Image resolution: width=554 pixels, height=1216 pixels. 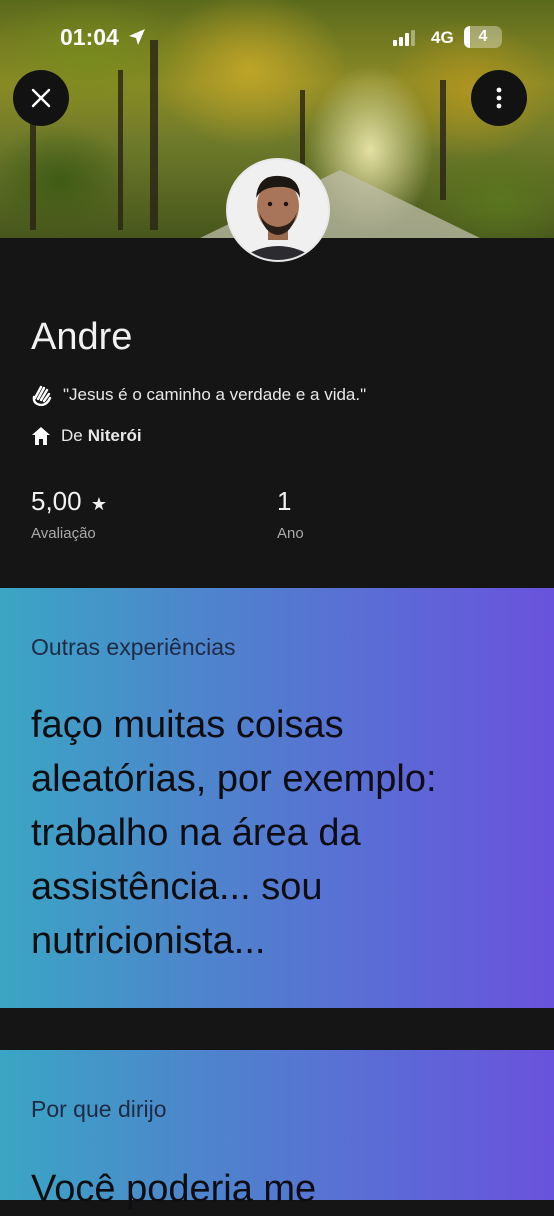 I want to click on battery-icon: 4, so click(x=483, y=37).